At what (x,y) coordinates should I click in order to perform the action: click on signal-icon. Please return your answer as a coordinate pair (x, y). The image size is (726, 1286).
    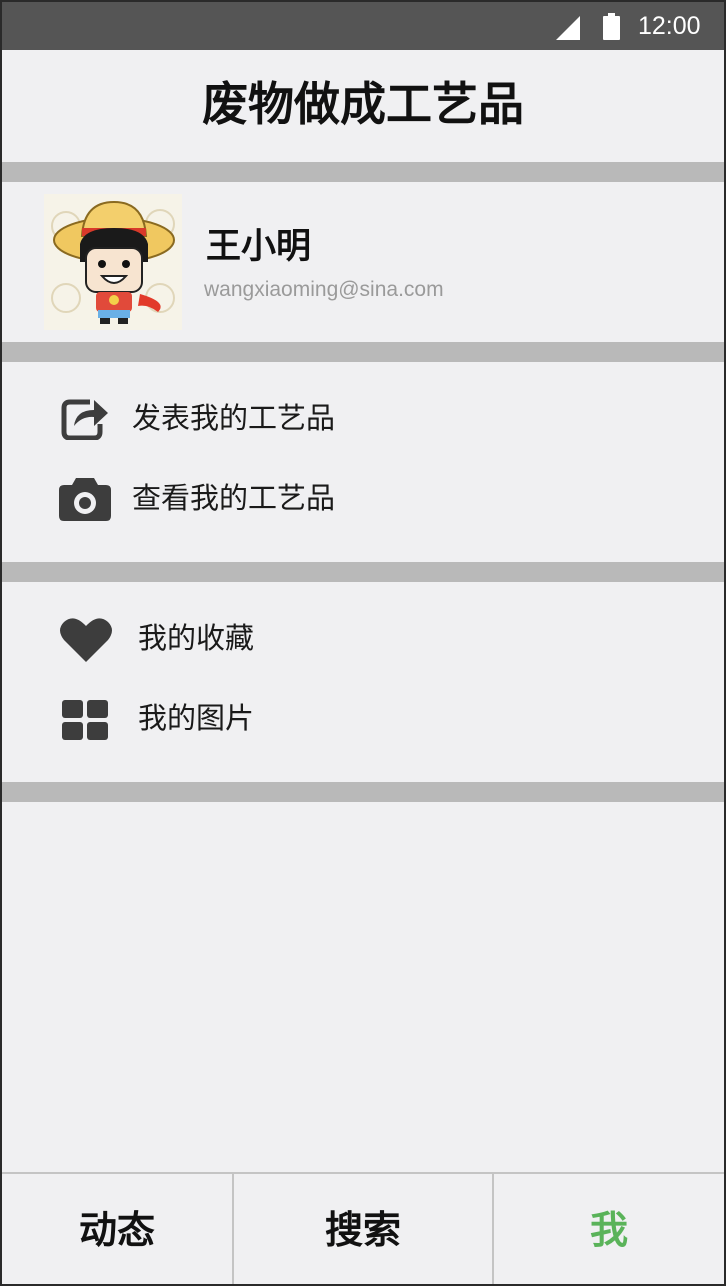
    Looking at the image, I should click on (568, 28).